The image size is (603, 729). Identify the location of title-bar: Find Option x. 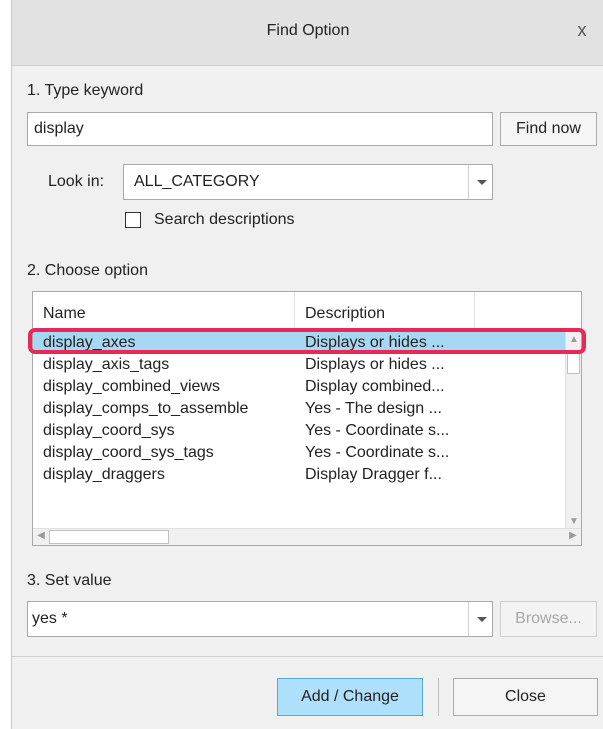
(307, 33).